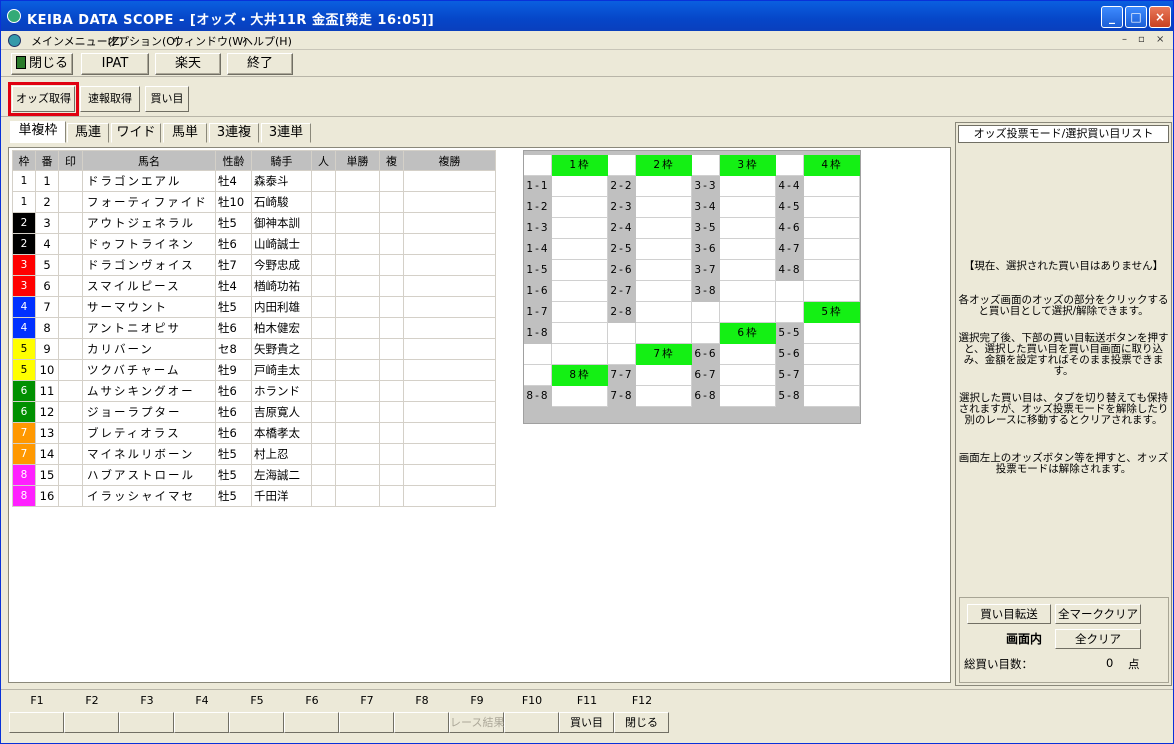  What do you see at coordinates (146, 722) in the screenshot?
I see `fkey-button-f3` at bounding box center [146, 722].